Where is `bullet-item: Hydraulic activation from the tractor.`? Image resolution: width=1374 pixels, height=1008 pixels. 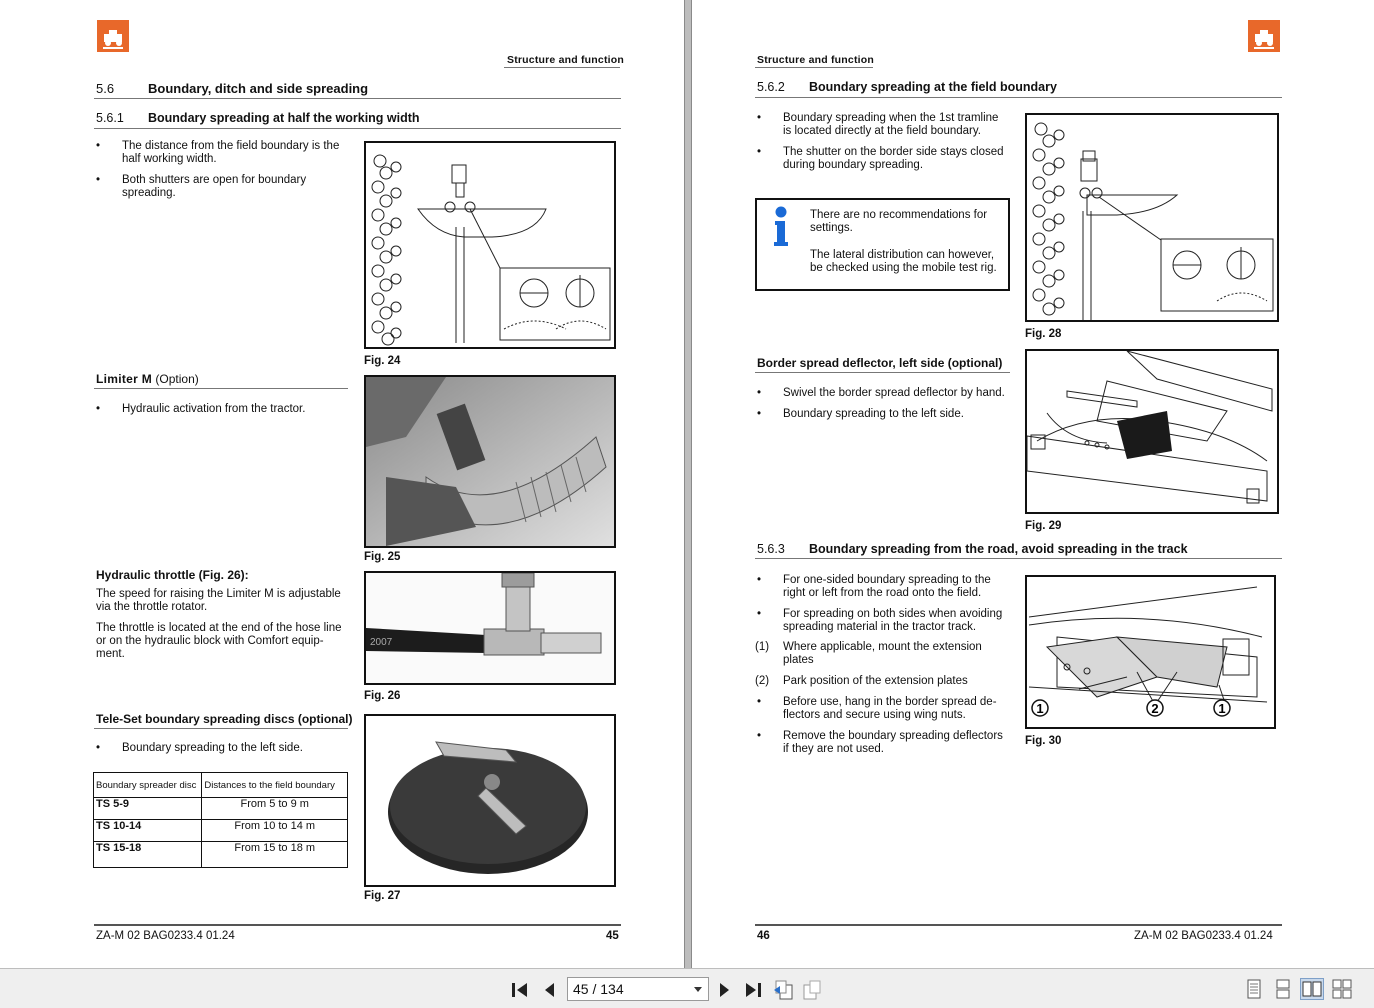 bullet-item: Hydraulic activation from the tractor. is located at coordinates (222, 409).